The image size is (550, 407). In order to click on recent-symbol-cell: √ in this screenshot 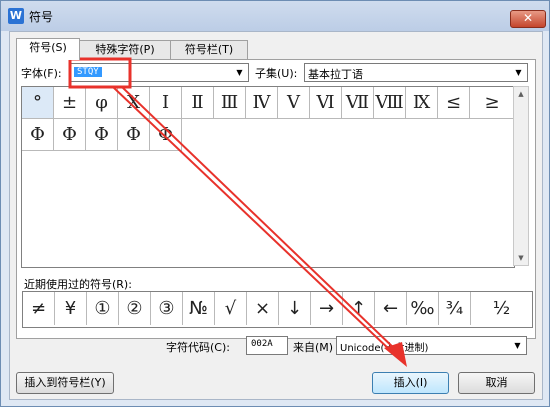, I will do `click(231, 308)`.